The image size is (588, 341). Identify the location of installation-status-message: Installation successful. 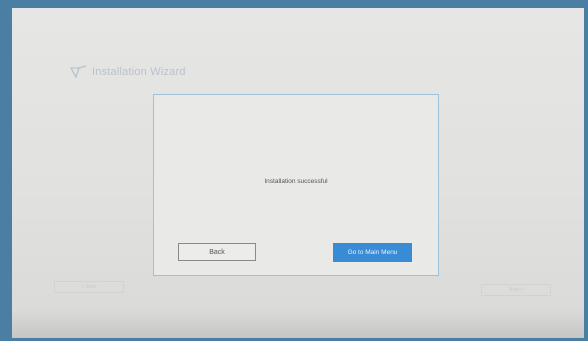
(296, 181).